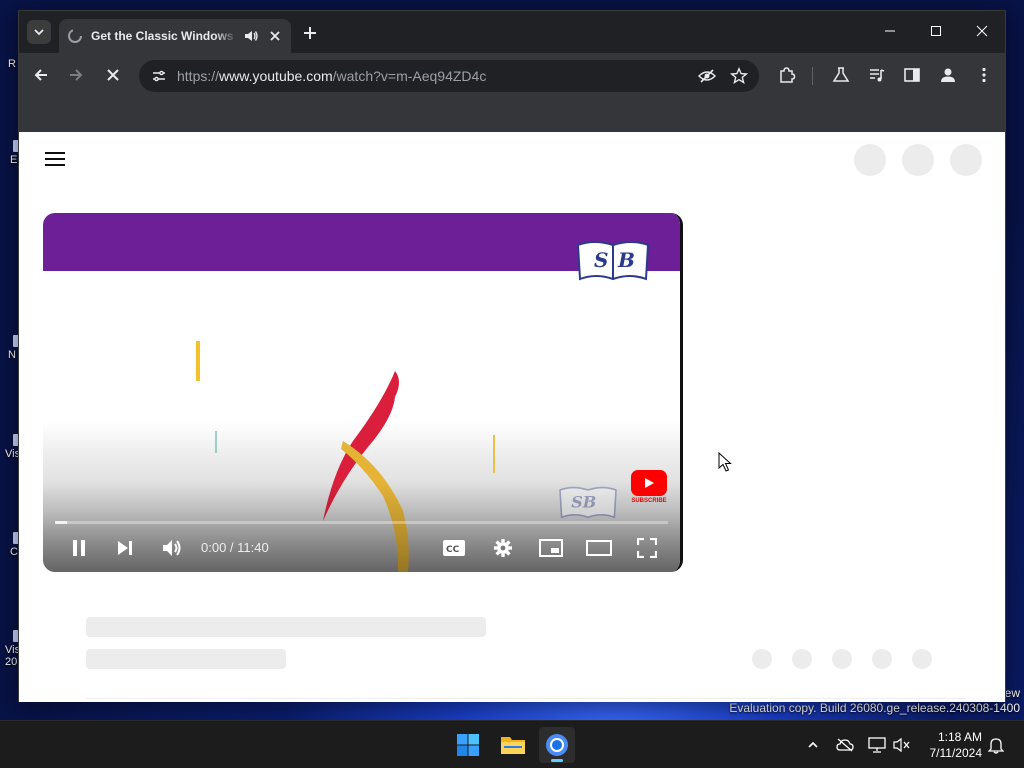  I want to click on onedrive-tray-icon, so click(845, 745).